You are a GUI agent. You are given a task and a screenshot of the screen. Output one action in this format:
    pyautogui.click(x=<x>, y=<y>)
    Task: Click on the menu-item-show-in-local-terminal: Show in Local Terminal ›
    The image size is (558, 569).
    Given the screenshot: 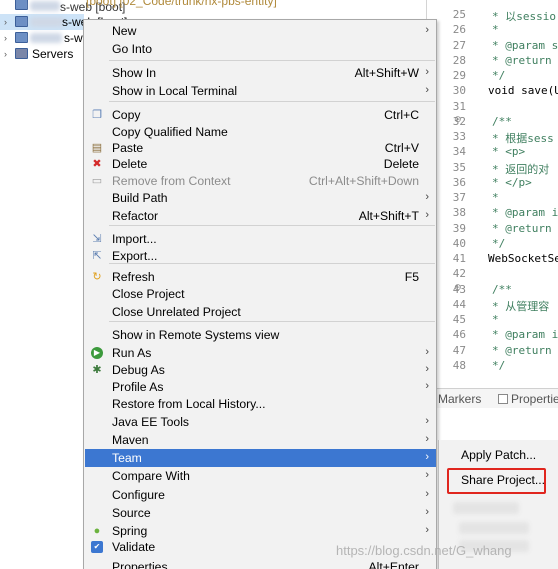 What is the action you would take?
    pyautogui.click(x=260, y=91)
    